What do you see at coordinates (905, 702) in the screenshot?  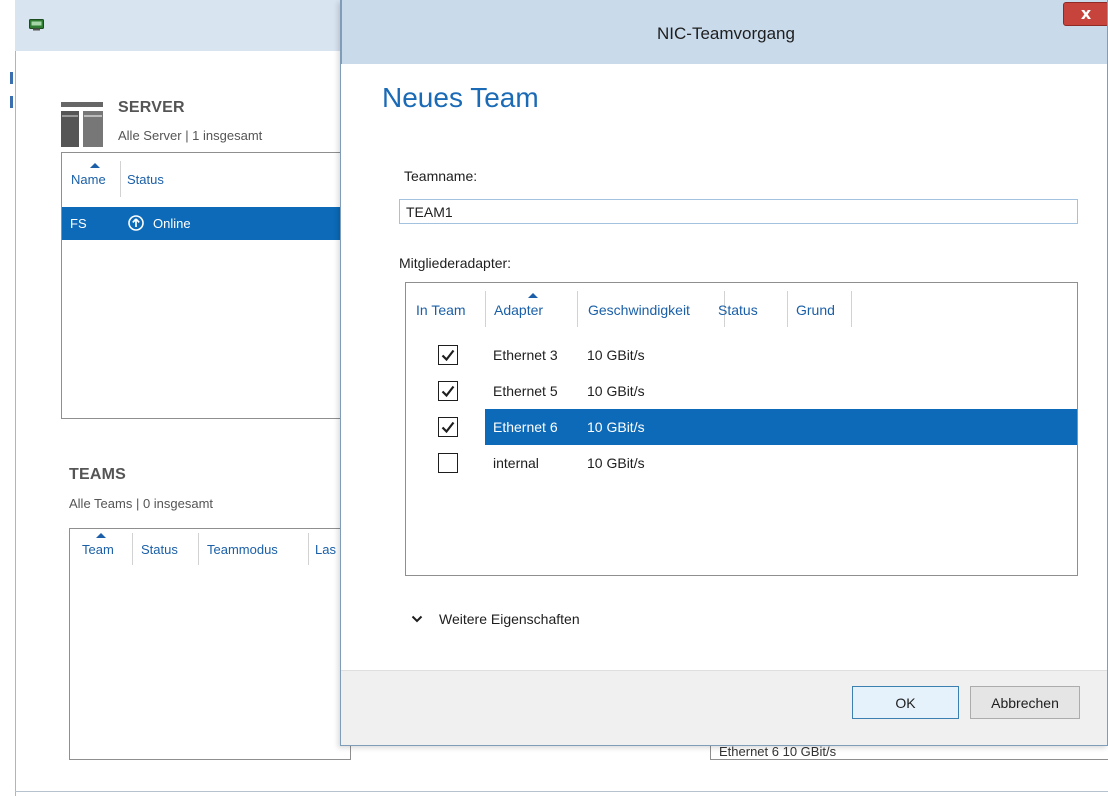 I see `ok-button: OK` at bounding box center [905, 702].